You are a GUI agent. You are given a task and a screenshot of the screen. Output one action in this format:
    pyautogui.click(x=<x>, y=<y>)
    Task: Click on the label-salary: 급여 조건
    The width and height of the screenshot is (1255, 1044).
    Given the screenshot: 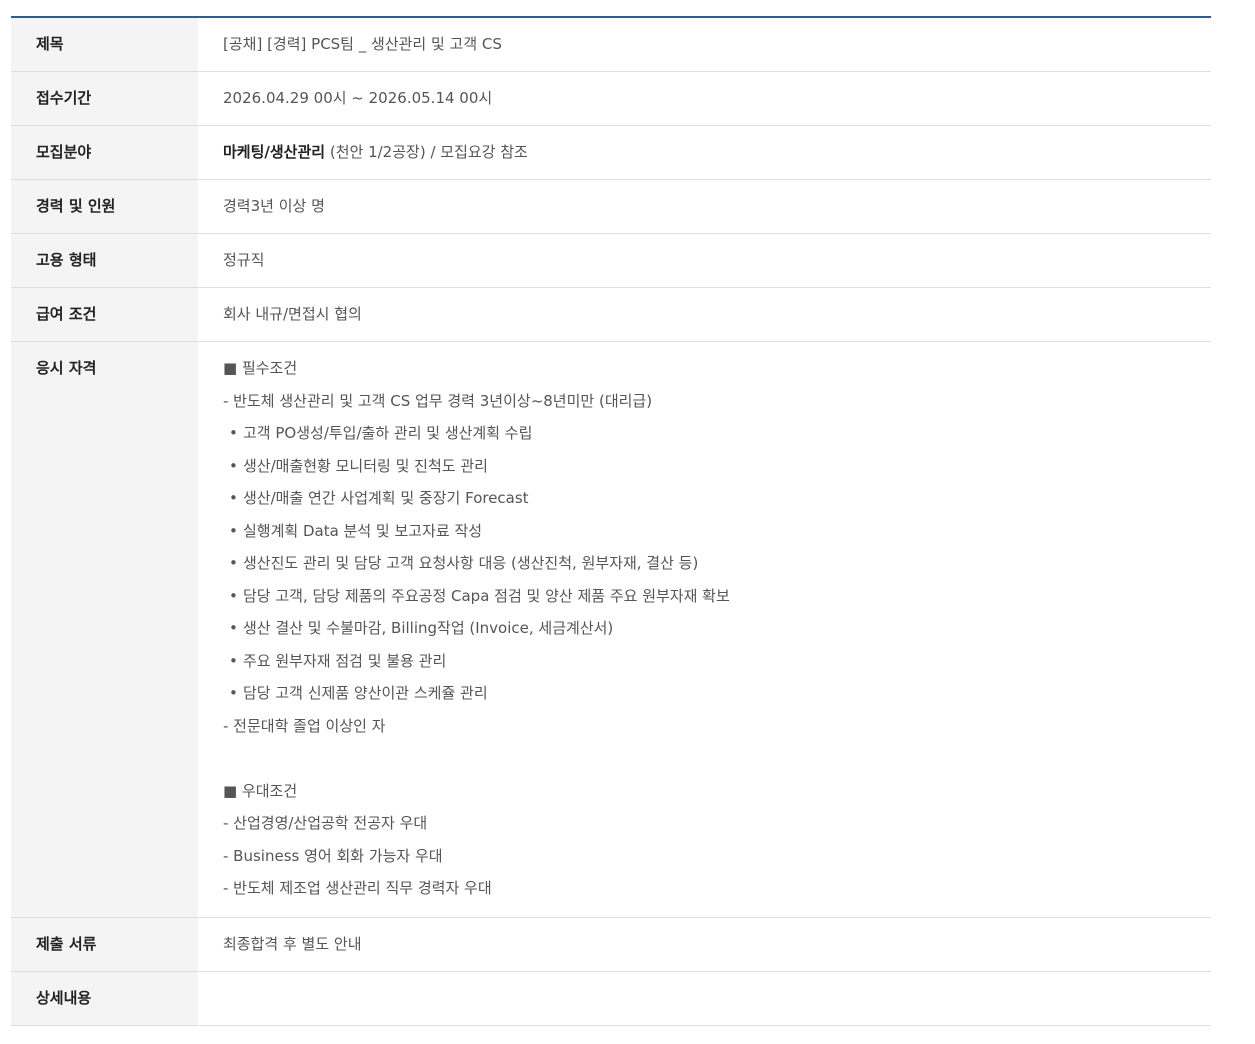 What is the action you would take?
    pyautogui.click(x=104, y=314)
    